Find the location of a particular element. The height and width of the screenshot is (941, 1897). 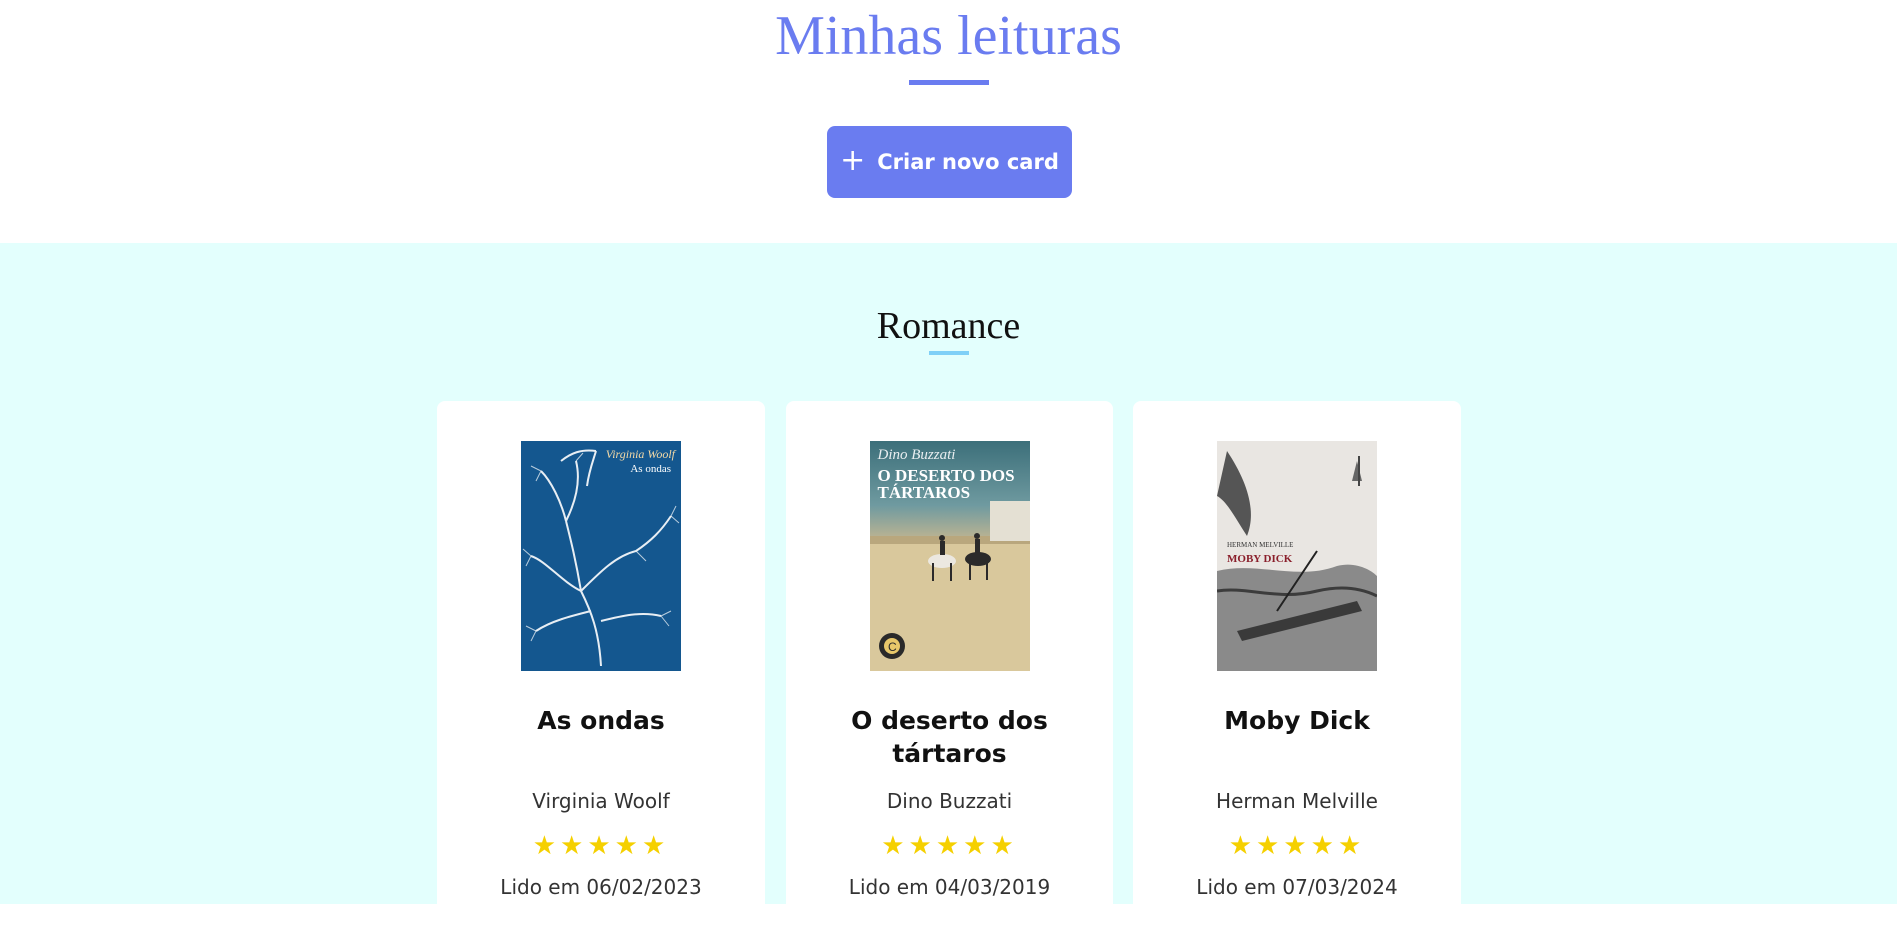

page-title: Minhas leituras is located at coordinates (948, 36).